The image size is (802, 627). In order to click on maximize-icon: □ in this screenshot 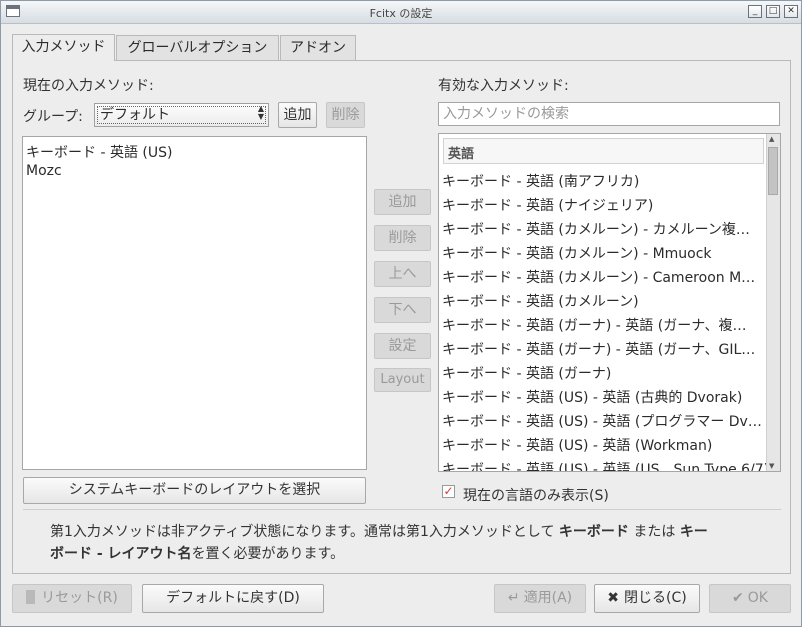, I will do `click(773, 11)`.